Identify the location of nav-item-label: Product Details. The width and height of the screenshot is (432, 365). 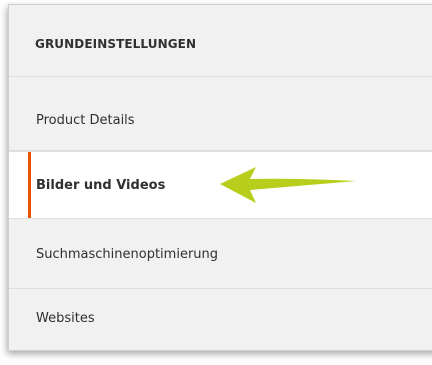
(85, 120).